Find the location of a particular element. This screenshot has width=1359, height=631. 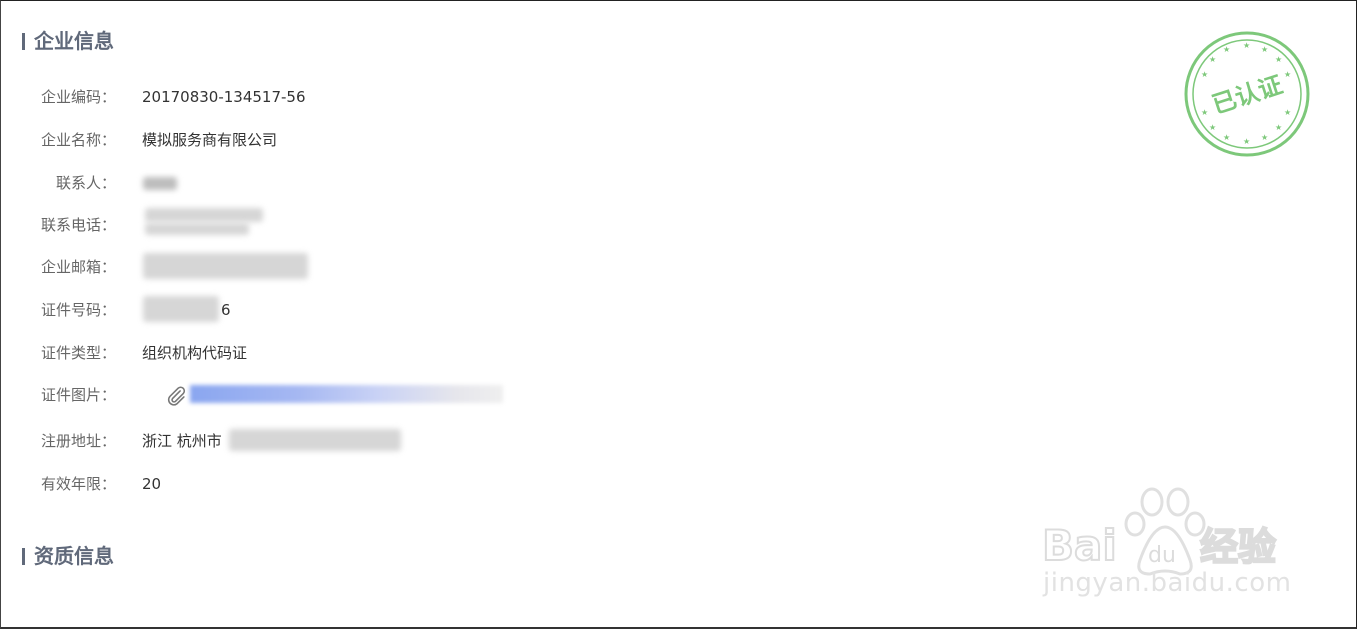

field-label: 企业名称： is located at coordinates (78, 140).